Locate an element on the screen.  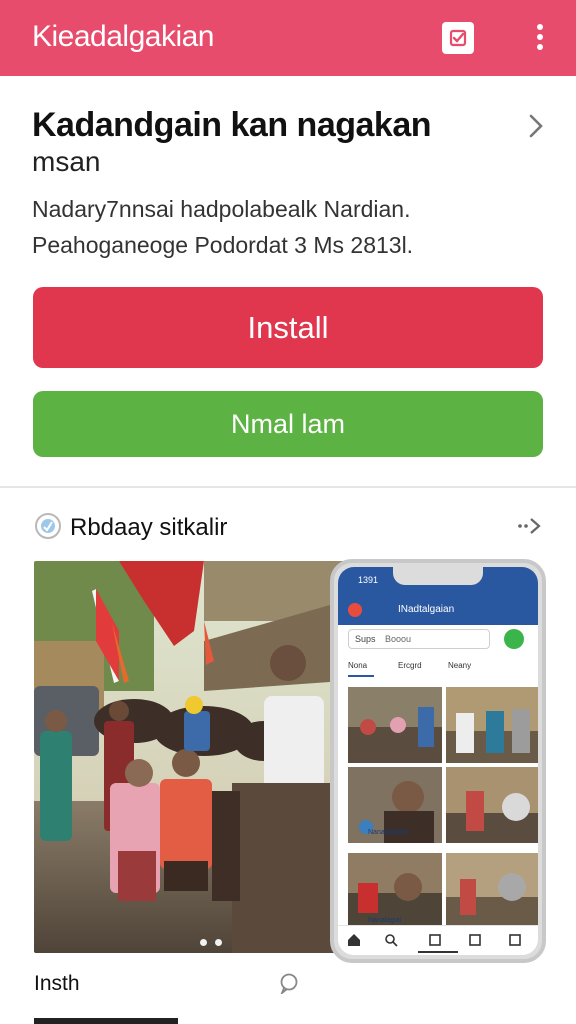
section-divider is located at coordinates (288, 487).